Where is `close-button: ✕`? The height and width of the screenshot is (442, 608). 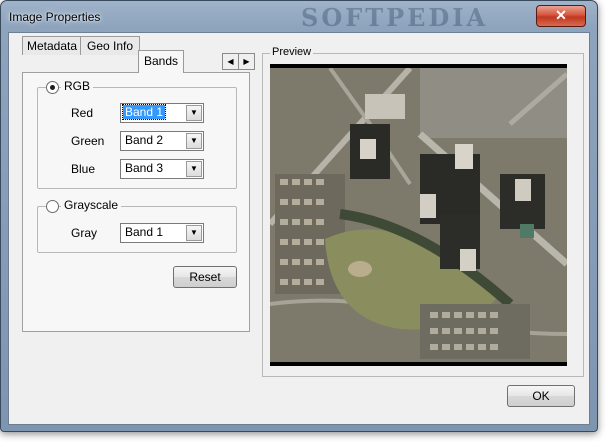 close-button: ✕ is located at coordinates (561, 16).